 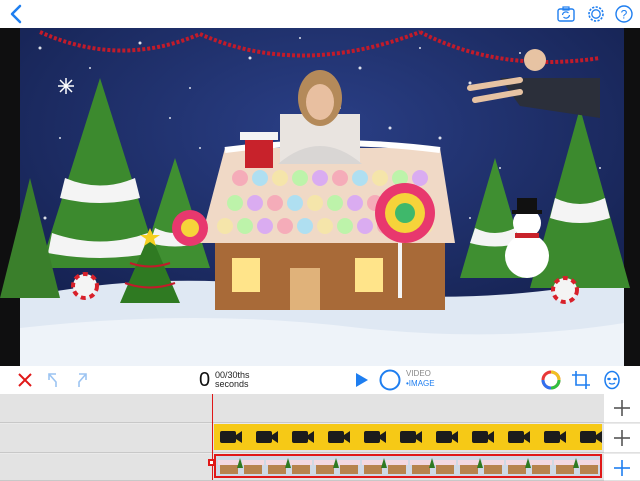 I want to click on undo-icon, so click(x=54, y=380).